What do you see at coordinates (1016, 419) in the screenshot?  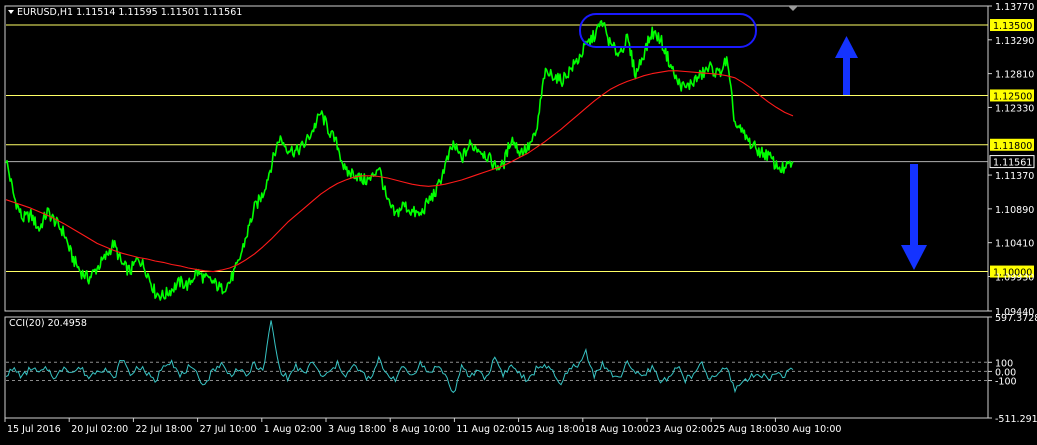 I see `cci-y-tick-label: -511.2913` at bounding box center [1016, 419].